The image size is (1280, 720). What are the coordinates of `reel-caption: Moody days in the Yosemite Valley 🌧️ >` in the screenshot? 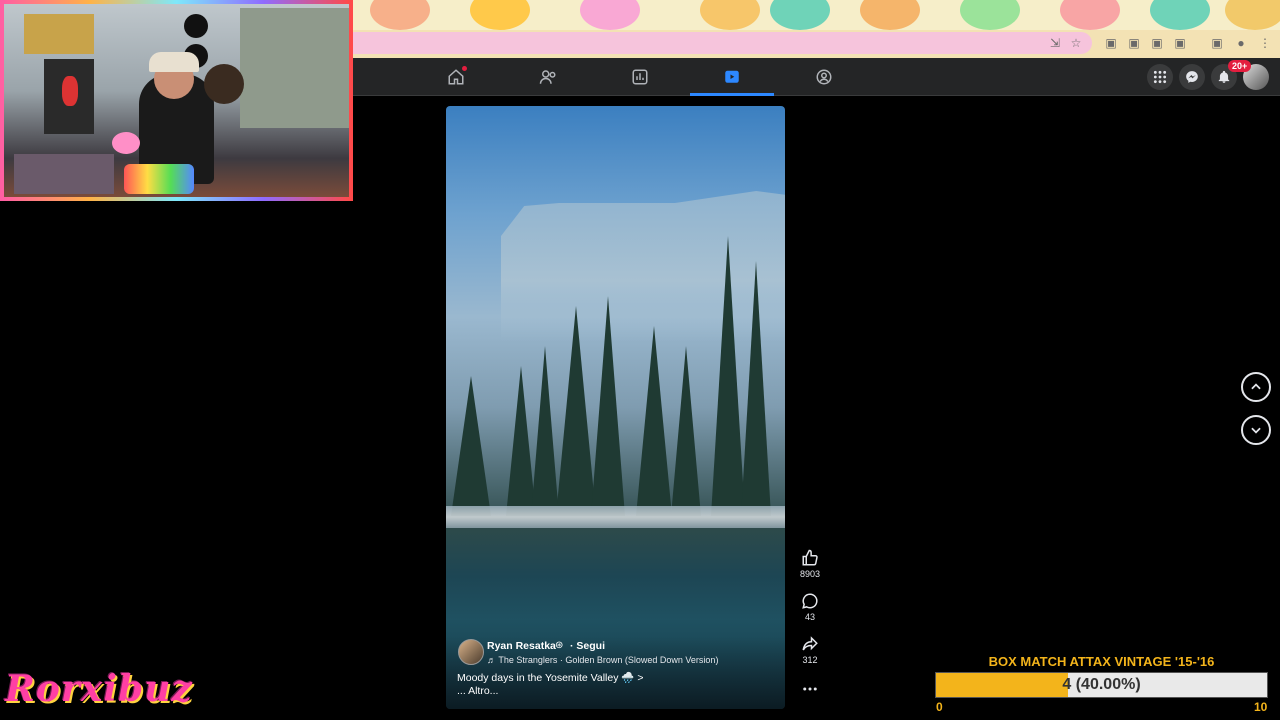 It's located at (550, 678).